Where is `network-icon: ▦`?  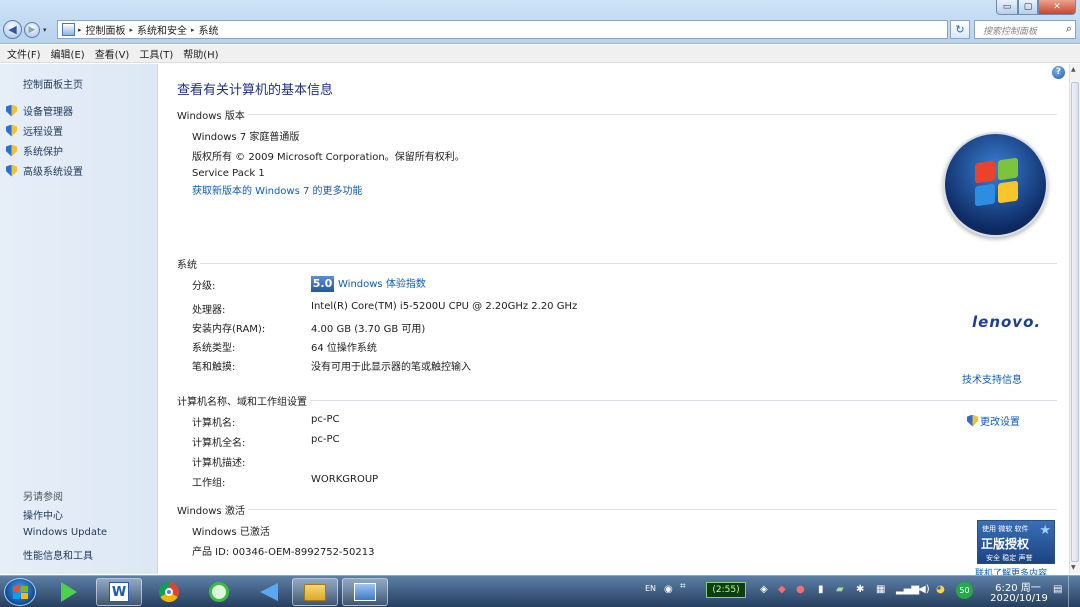
network-icon: ▦ is located at coordinates (880, 589).